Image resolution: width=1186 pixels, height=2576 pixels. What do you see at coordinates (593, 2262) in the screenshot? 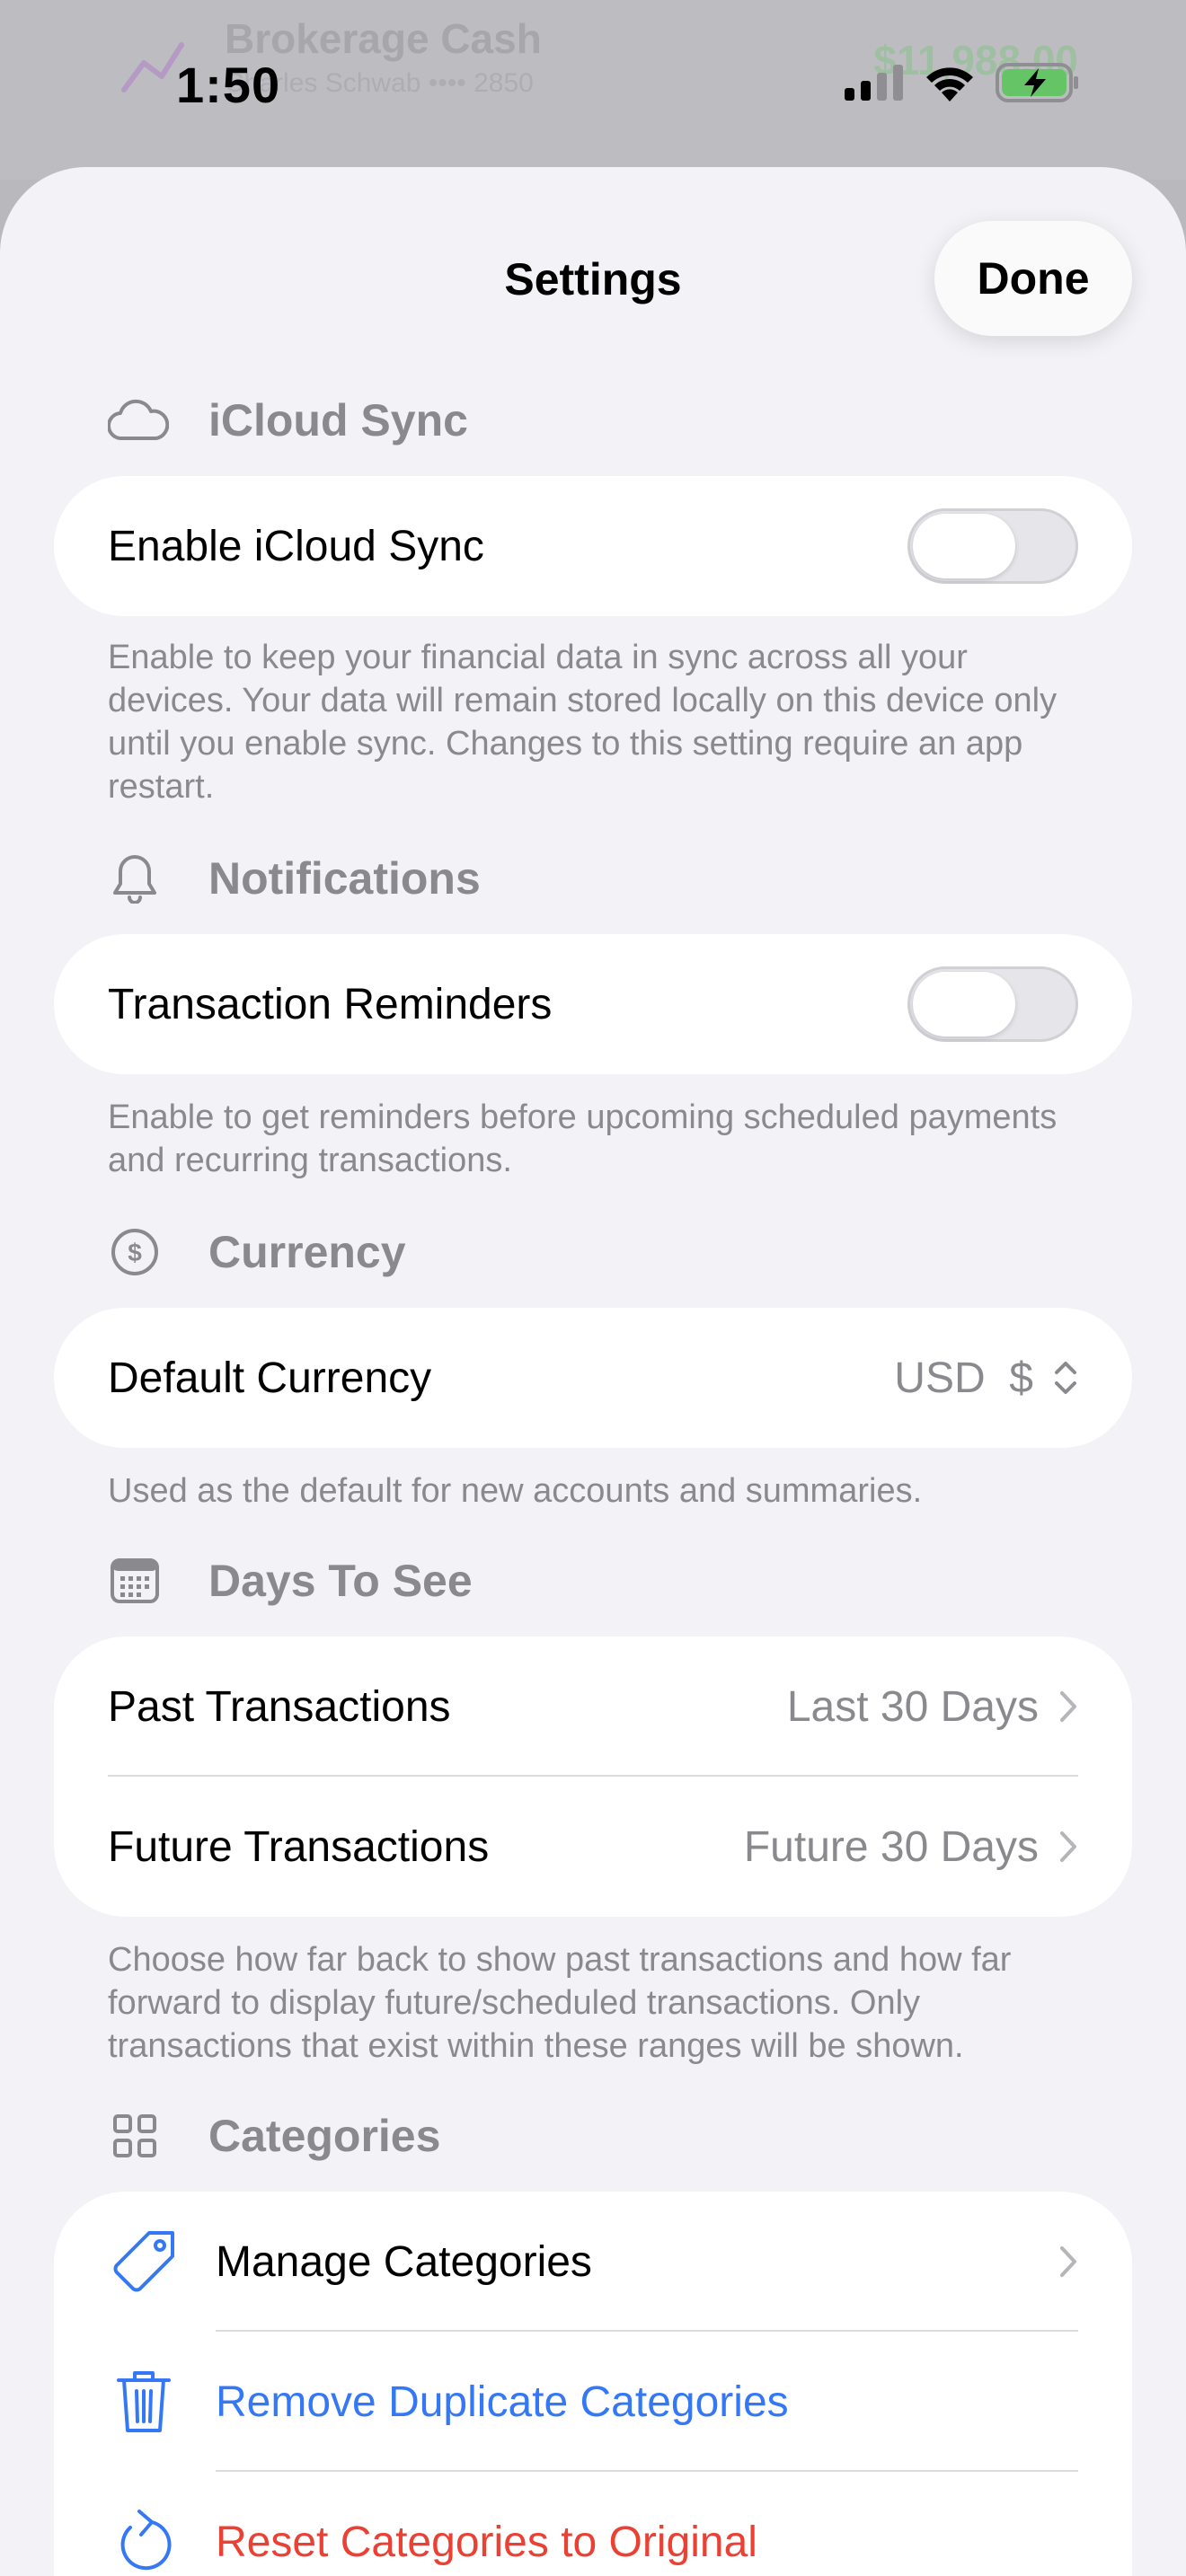
I see `manage-categories-row: Manage Categories` at bounding box center [593, 2262].